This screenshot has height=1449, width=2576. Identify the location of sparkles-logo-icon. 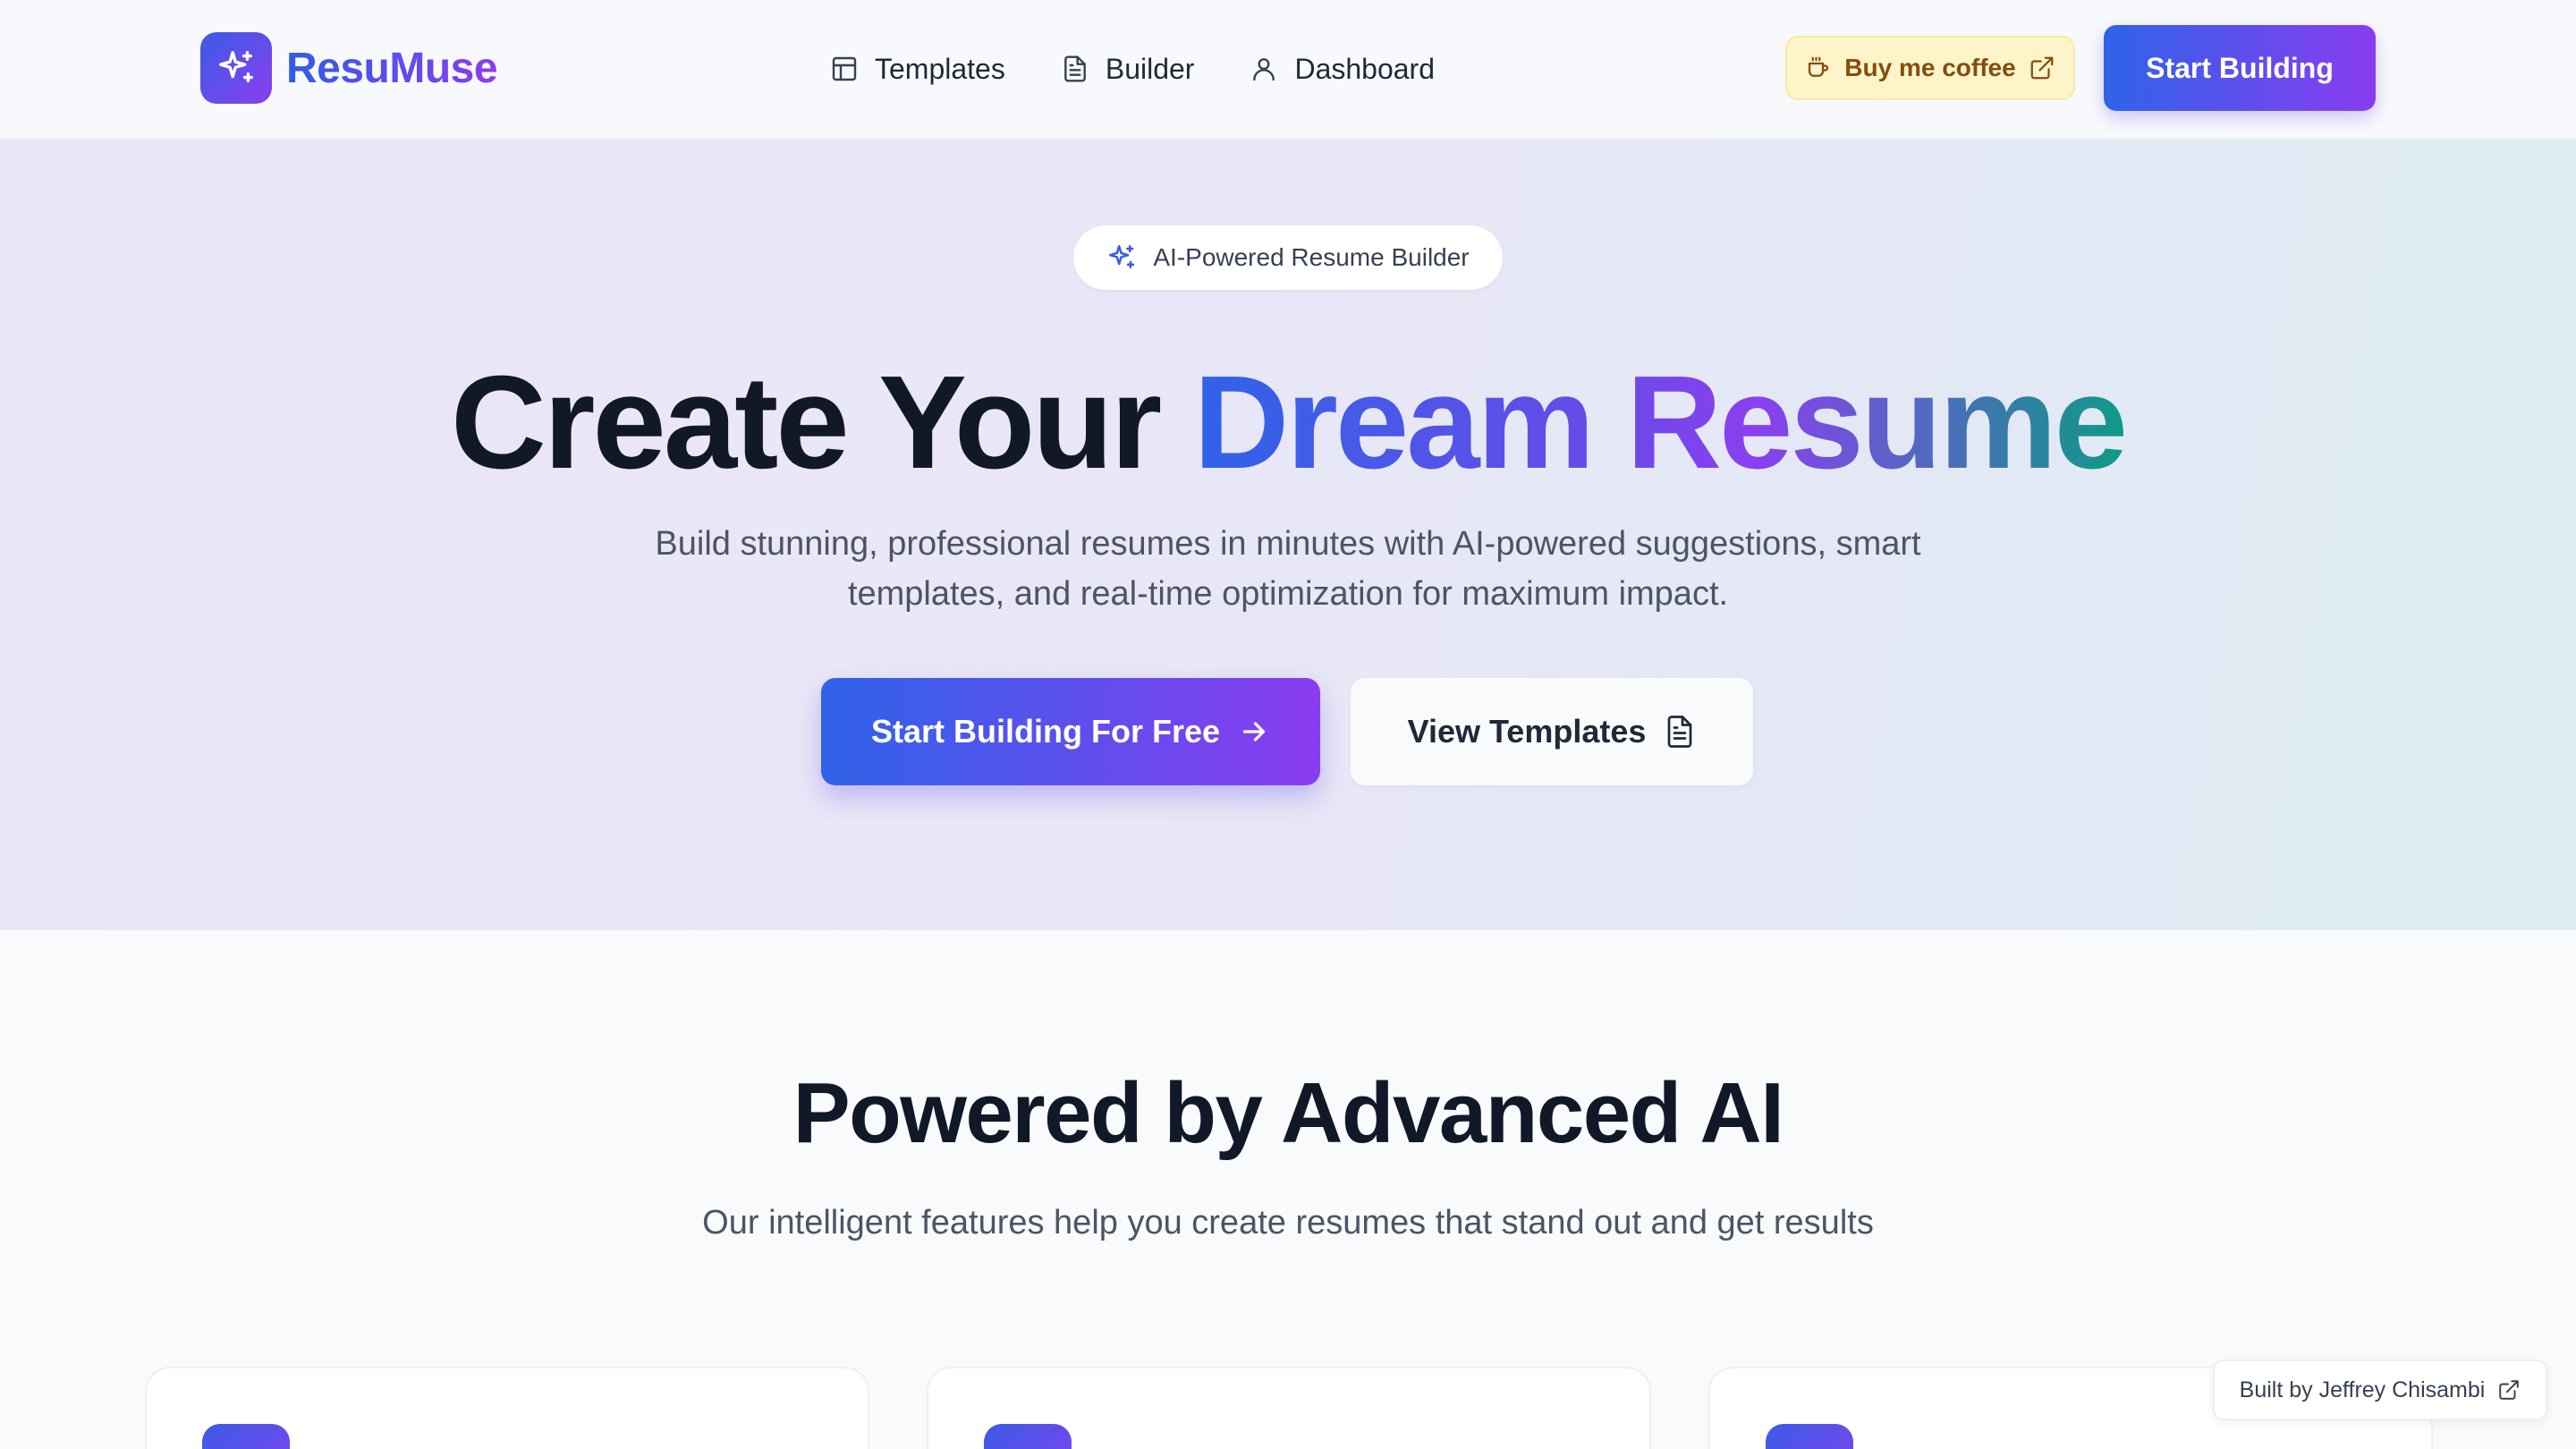
(236, 68).